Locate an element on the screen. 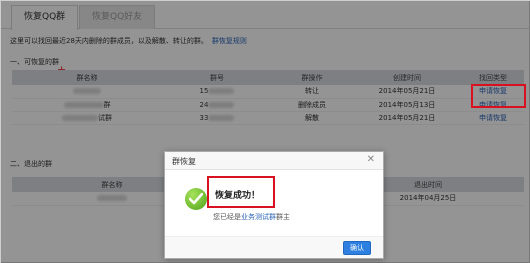 Image resolution: width=530 pixels, height=263 pixels. success-check-icon is located at coordinates (196, 199).